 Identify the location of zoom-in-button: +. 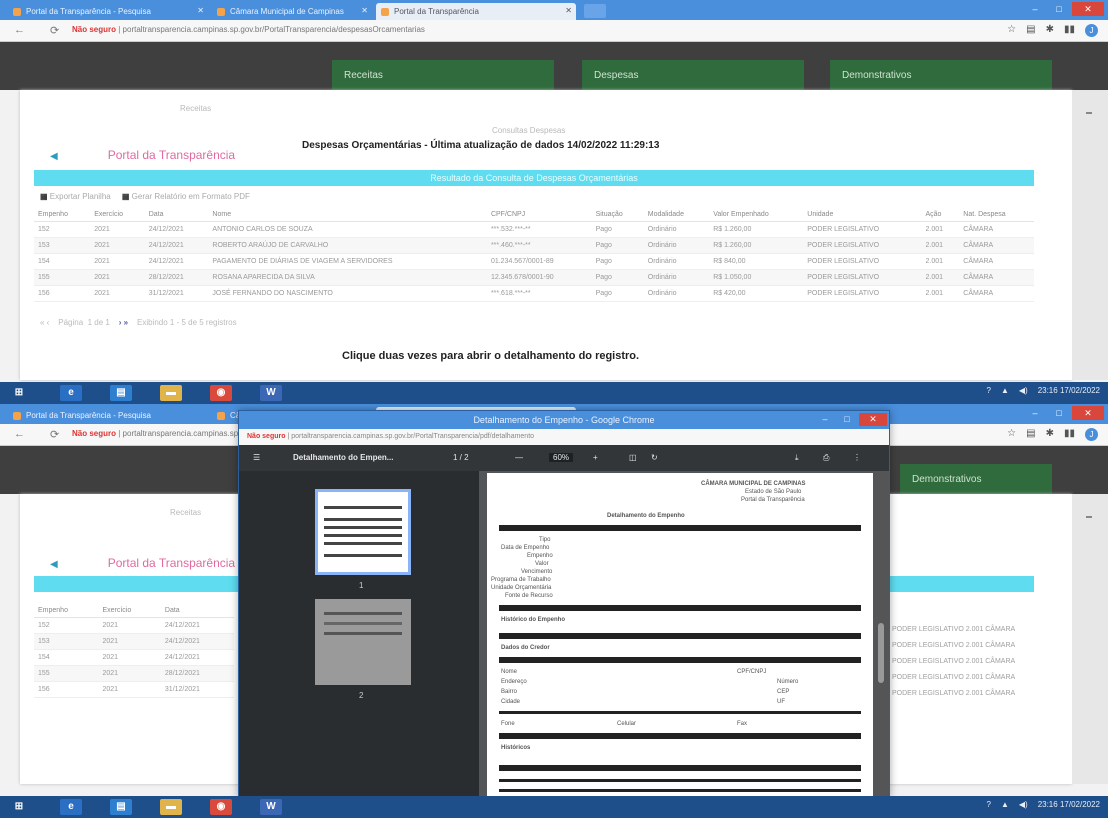
(595, 457).